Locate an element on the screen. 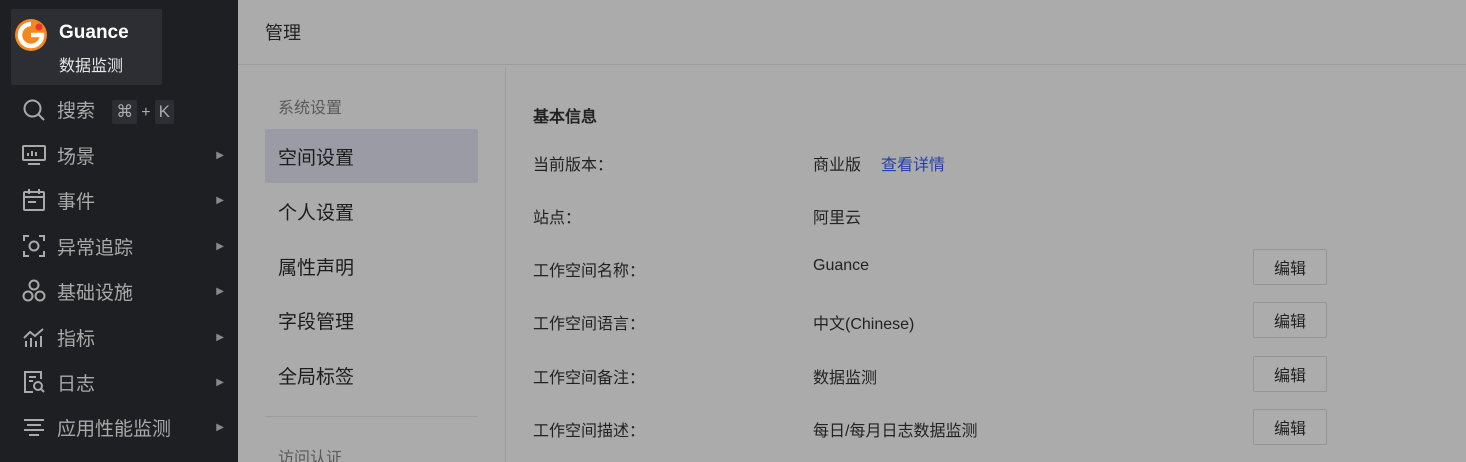  target-icon is located at coordinates (34, 246).